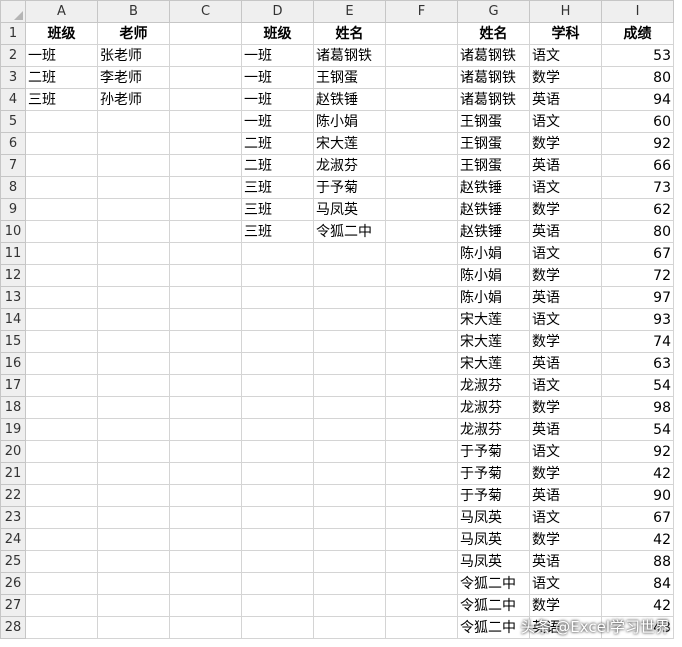 Image resolution: width=682 pixels, height=647 pixels. Describe the element at coordinates (565, 385) in the screenshot. I see `cell-h17: 语文` at that location.